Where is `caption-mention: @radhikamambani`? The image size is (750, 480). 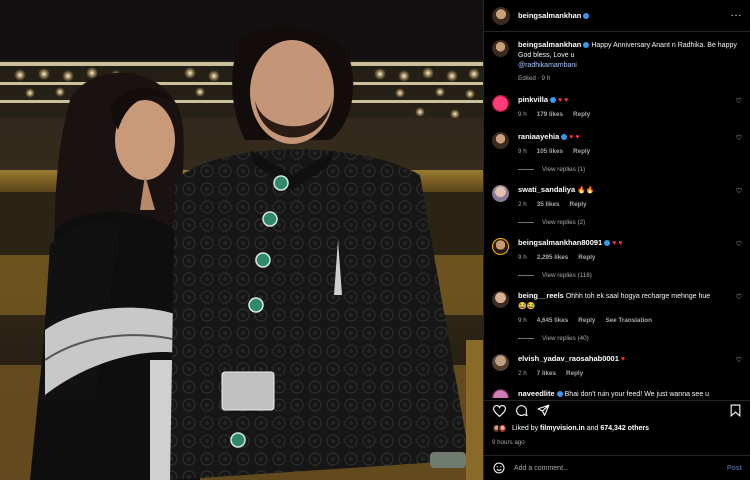 caption-mention: @radhikamambani is located at coordinates (630, 66).